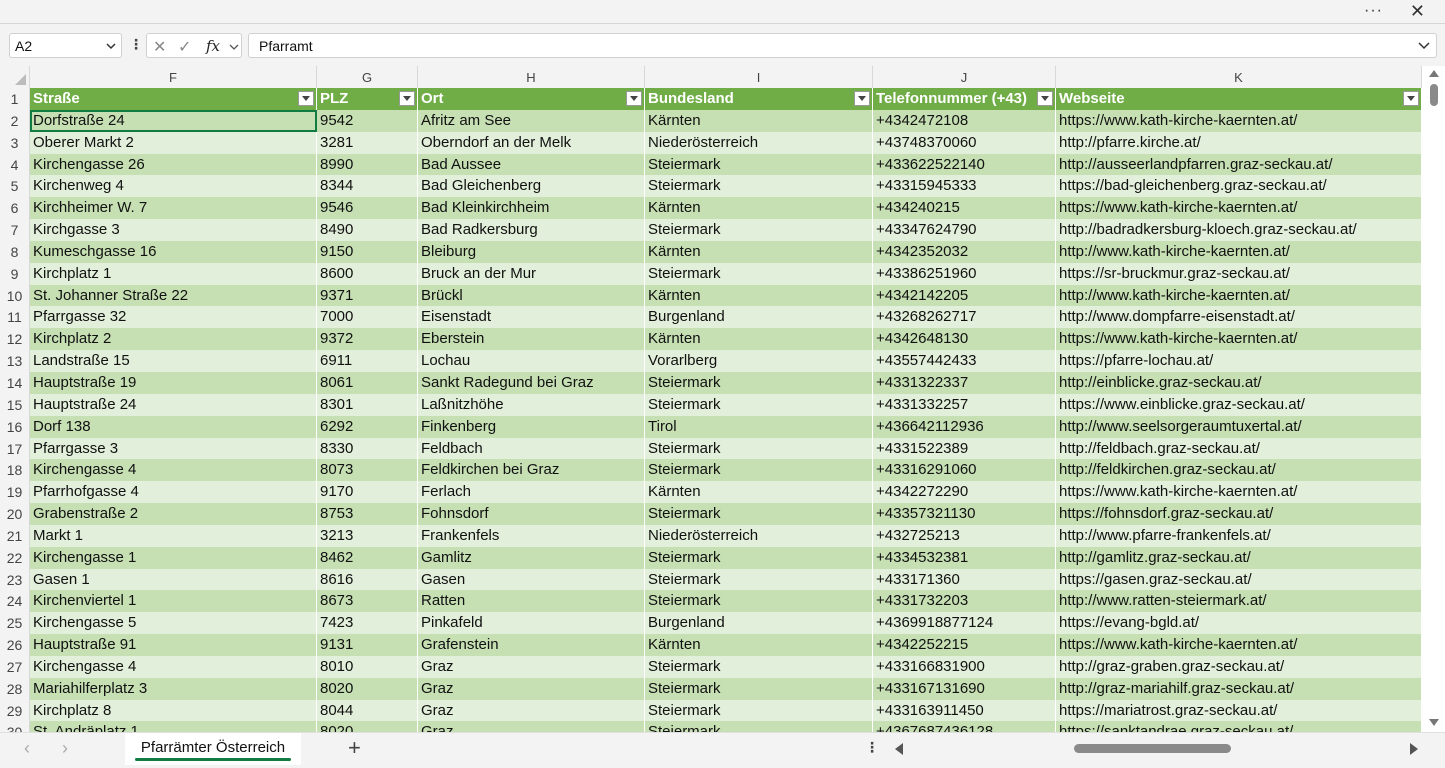 This screenshot has width=1445, height=768. Describe the element at coordinates (1434, 73) in the screenshot. I see `scroll-up-icon` at that location.